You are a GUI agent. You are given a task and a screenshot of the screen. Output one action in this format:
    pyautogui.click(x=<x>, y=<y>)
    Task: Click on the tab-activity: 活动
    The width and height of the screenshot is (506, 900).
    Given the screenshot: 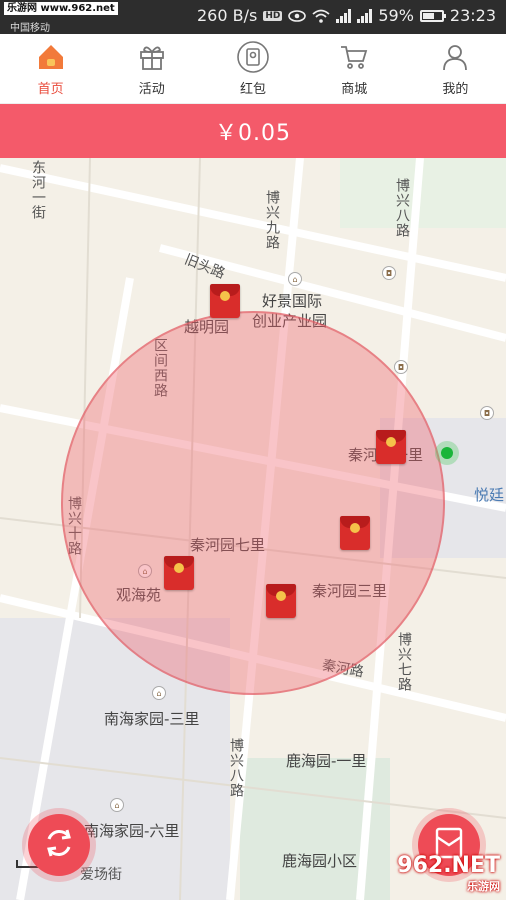 What is the action you would take?
    pyautogui.click(x=151, y=68)
    